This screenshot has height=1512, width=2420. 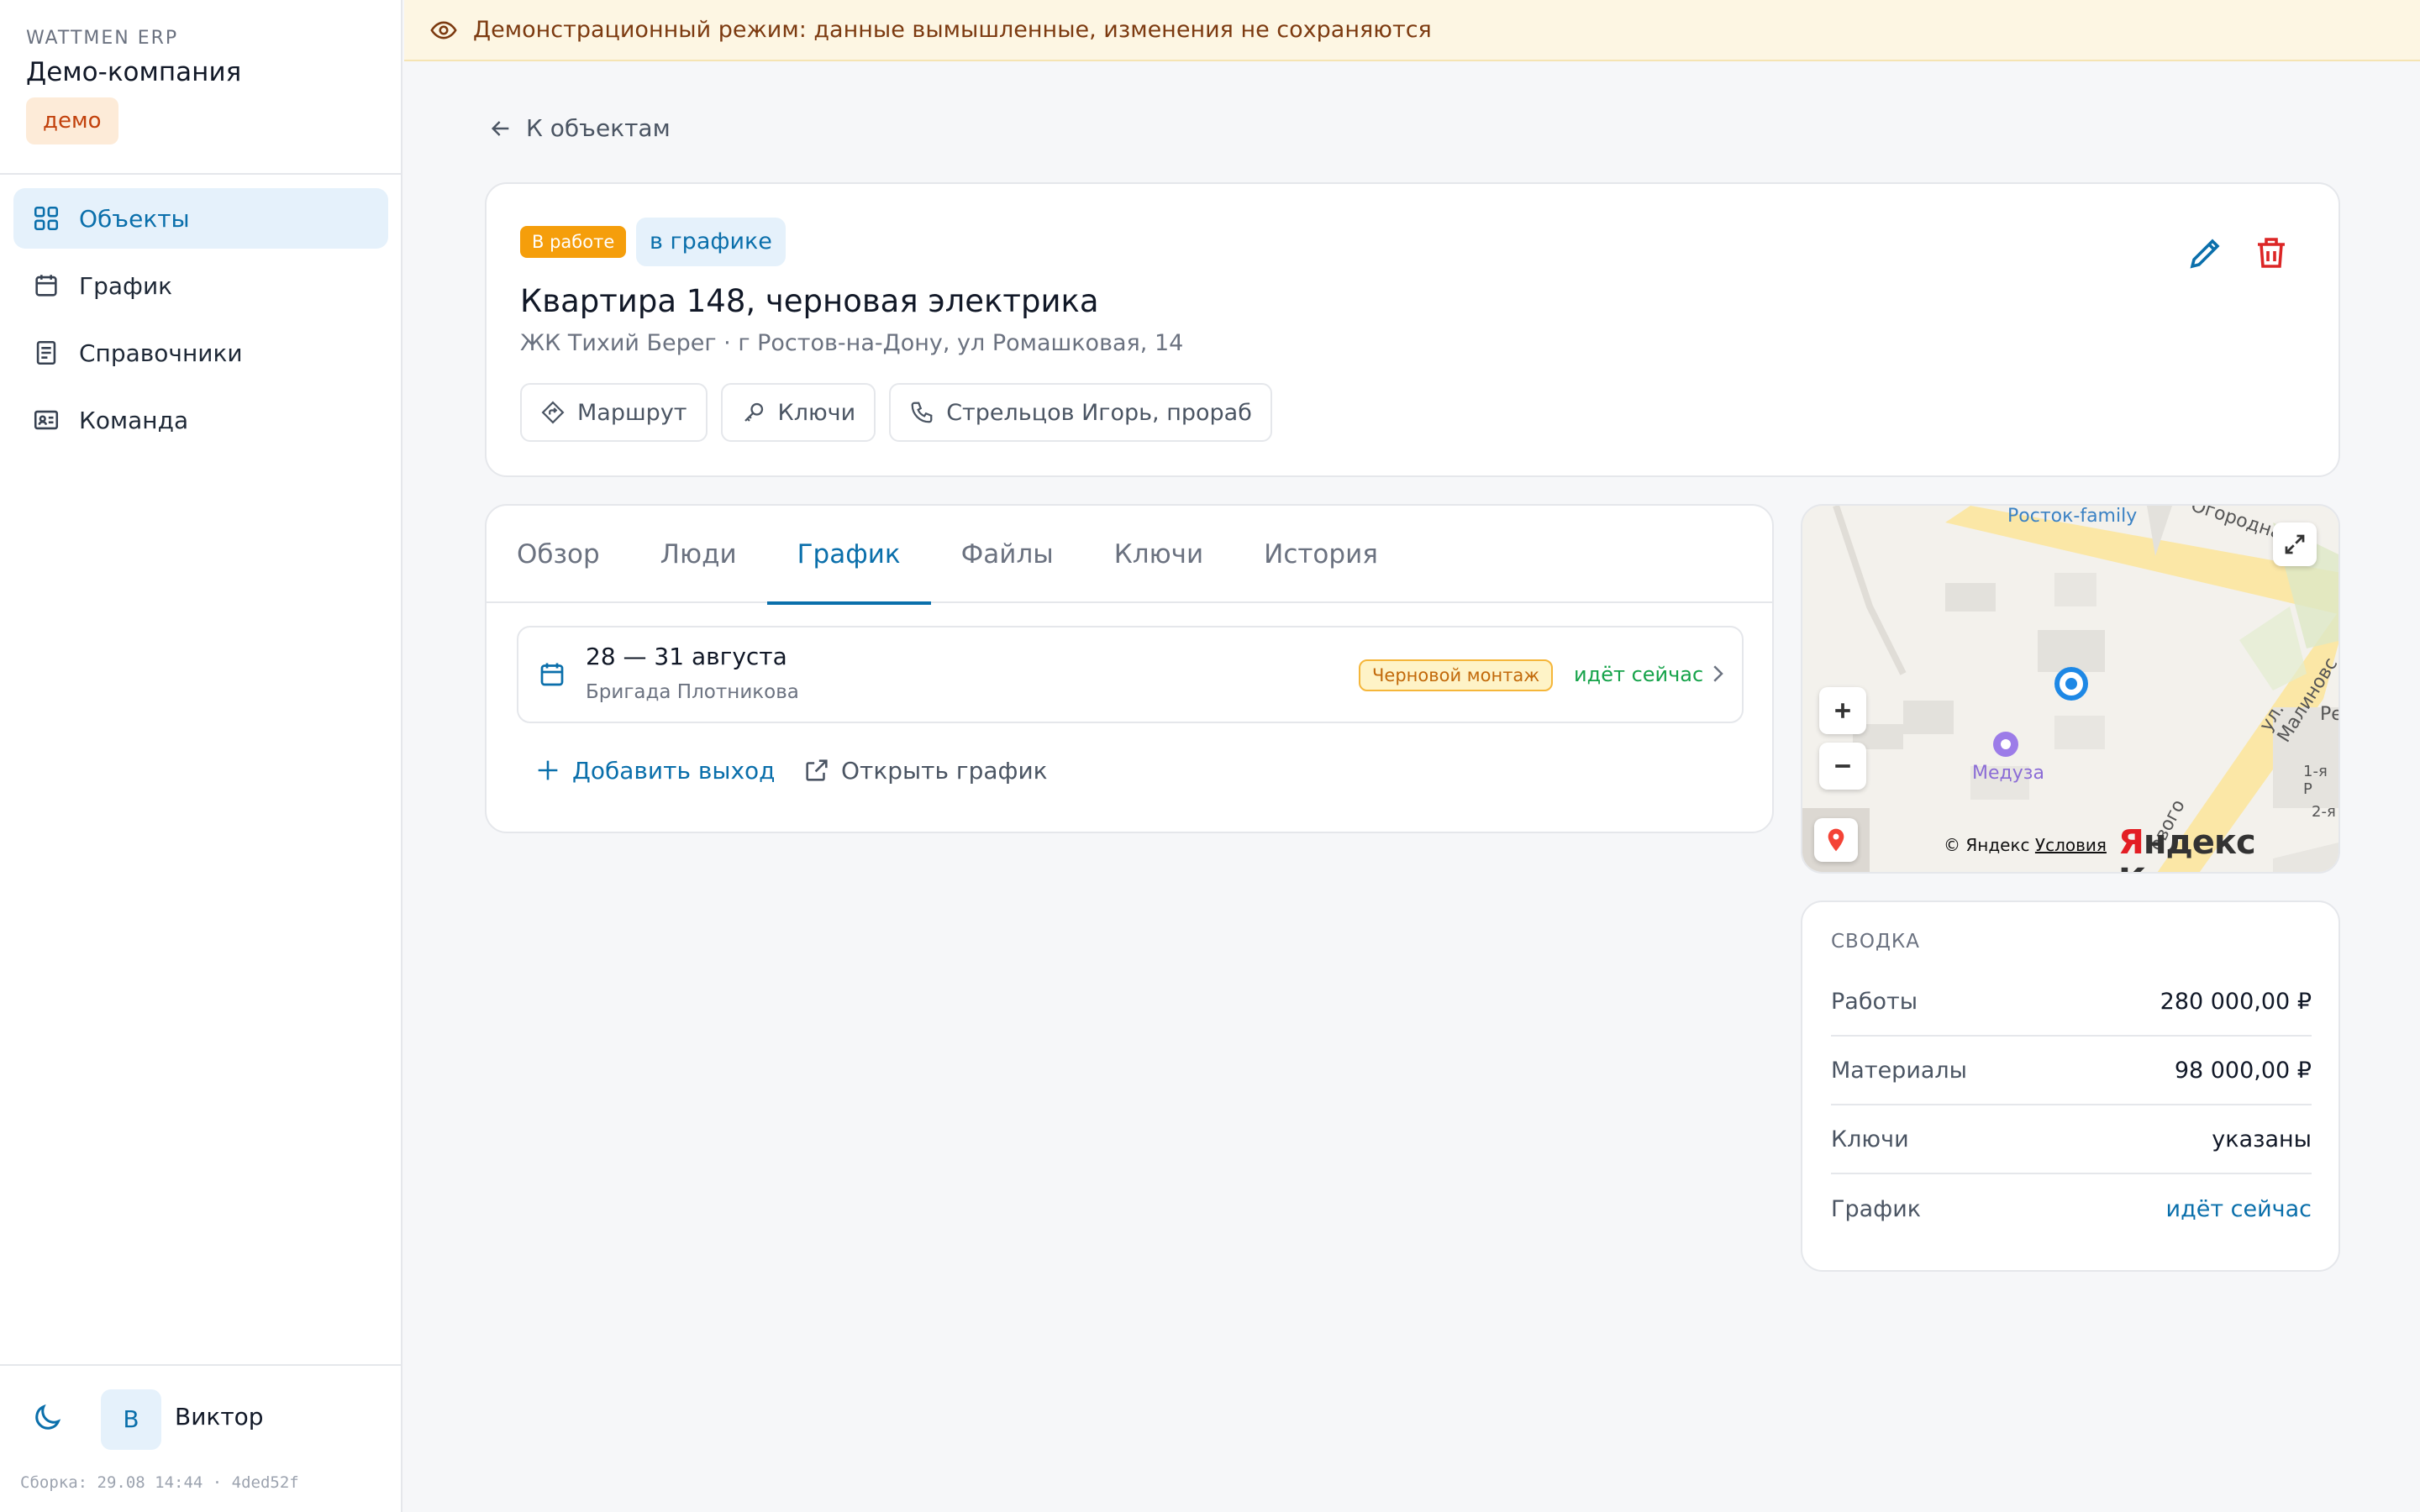 I want to click on tab-schedule: График, so click(x=848, y=555).